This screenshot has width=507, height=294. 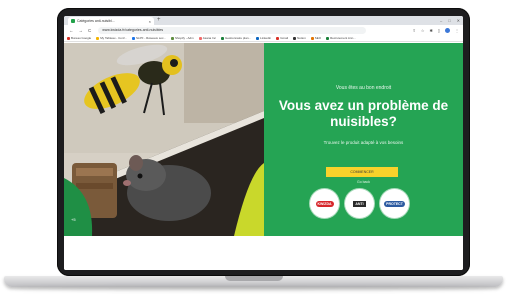 I want to click on bookmark-label: SEO, so click(x=318, y=38).